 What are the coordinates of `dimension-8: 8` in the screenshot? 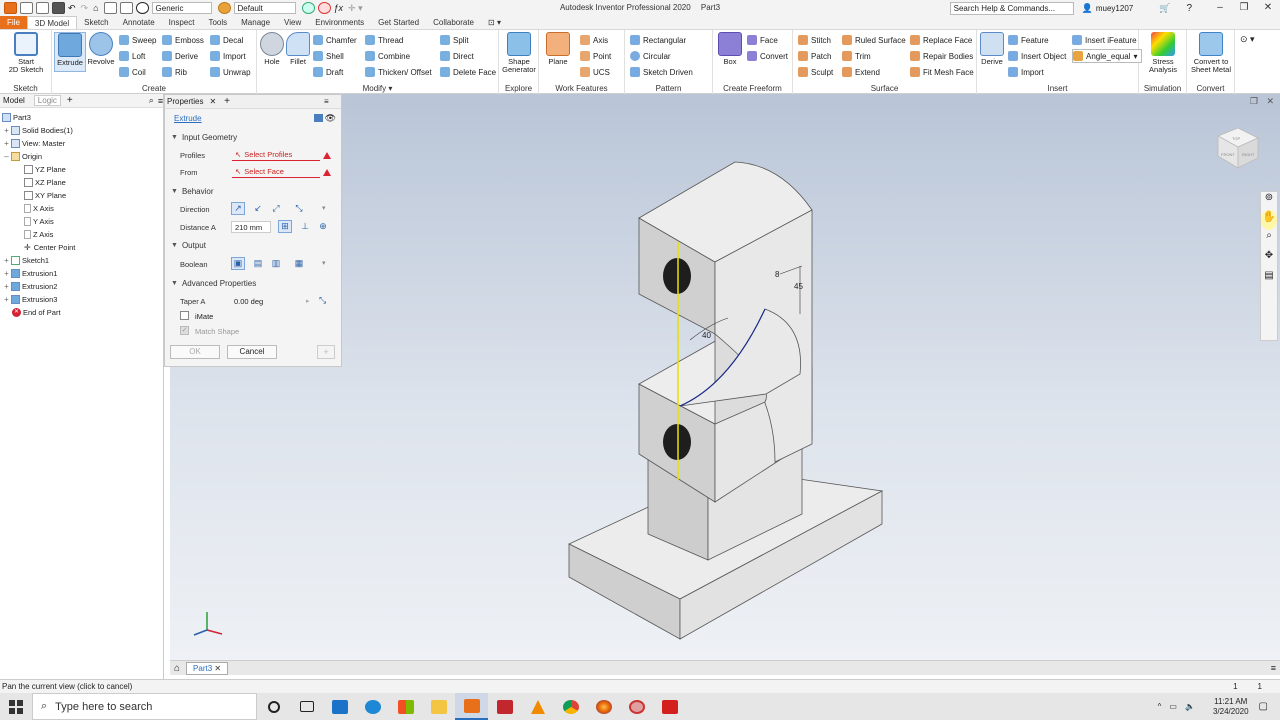 It's located at (777, 274).